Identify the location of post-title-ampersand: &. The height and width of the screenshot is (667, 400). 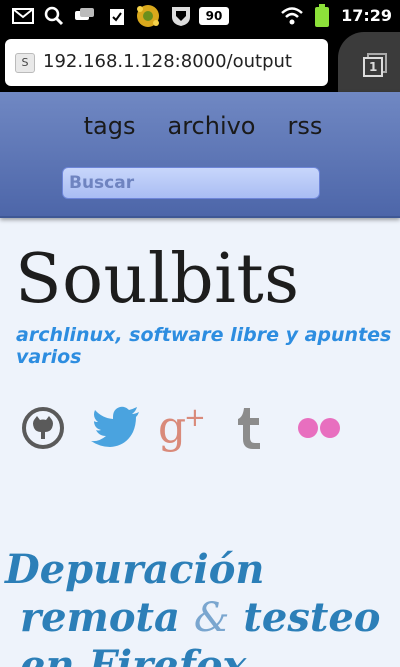
(211, 618).